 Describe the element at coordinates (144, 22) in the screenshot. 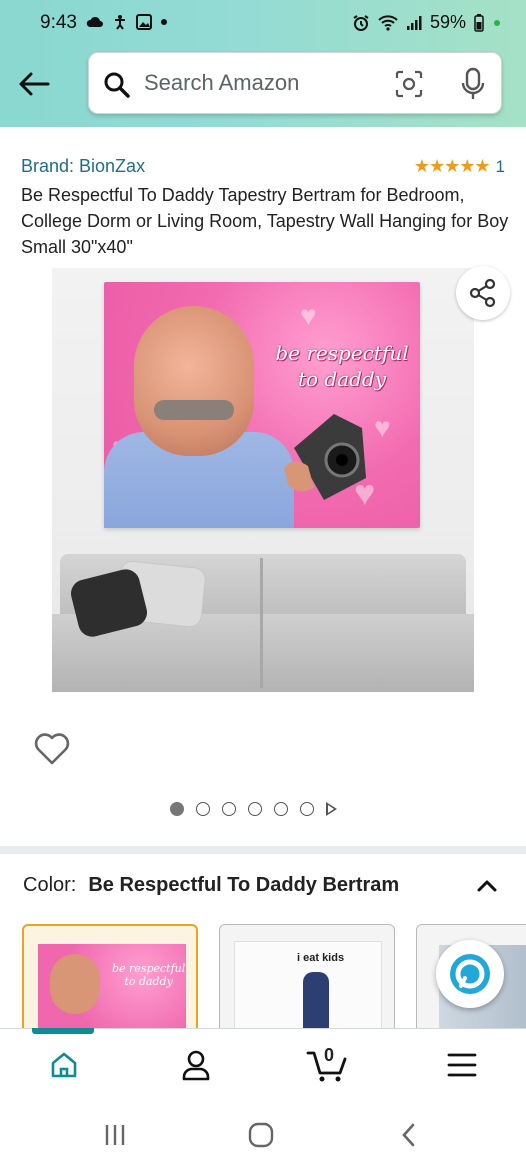

I see `gallery-icon` at that location.